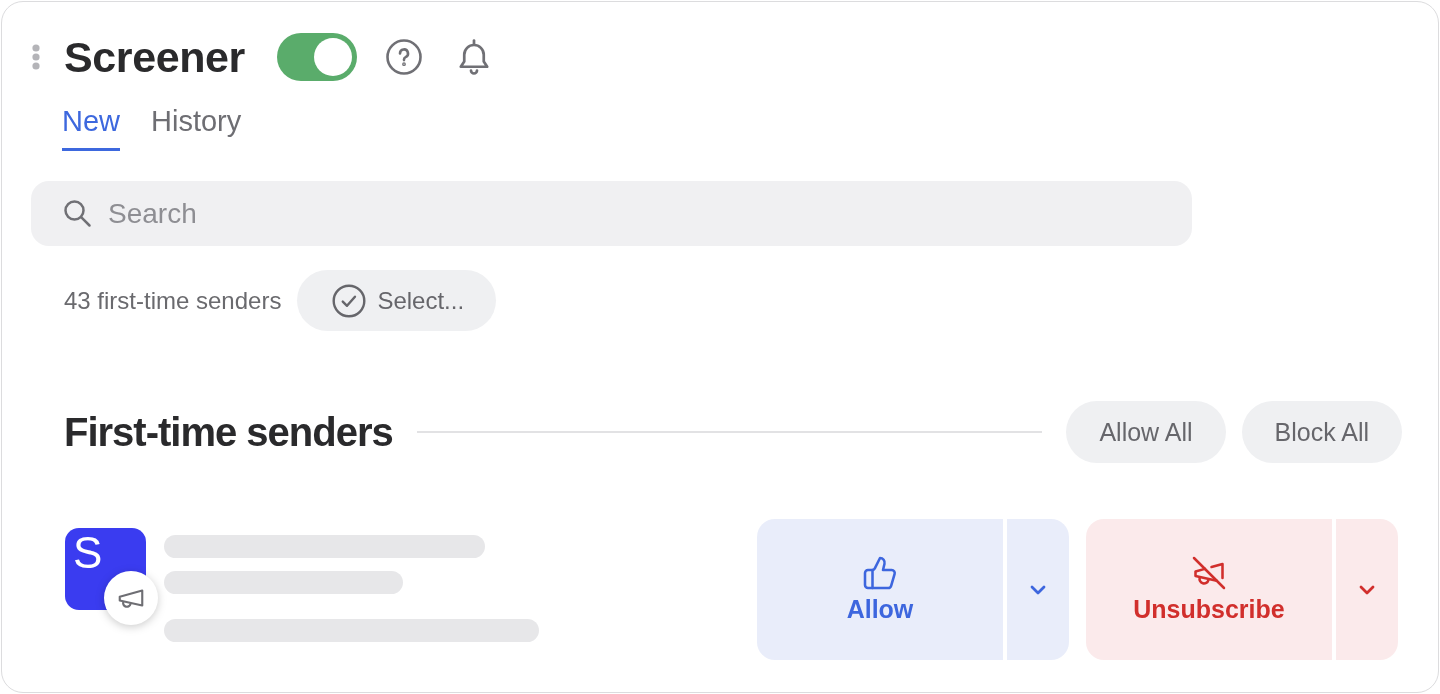 The image size is (1440, 694). I want to click on toggle-switch, so click(316, 57).